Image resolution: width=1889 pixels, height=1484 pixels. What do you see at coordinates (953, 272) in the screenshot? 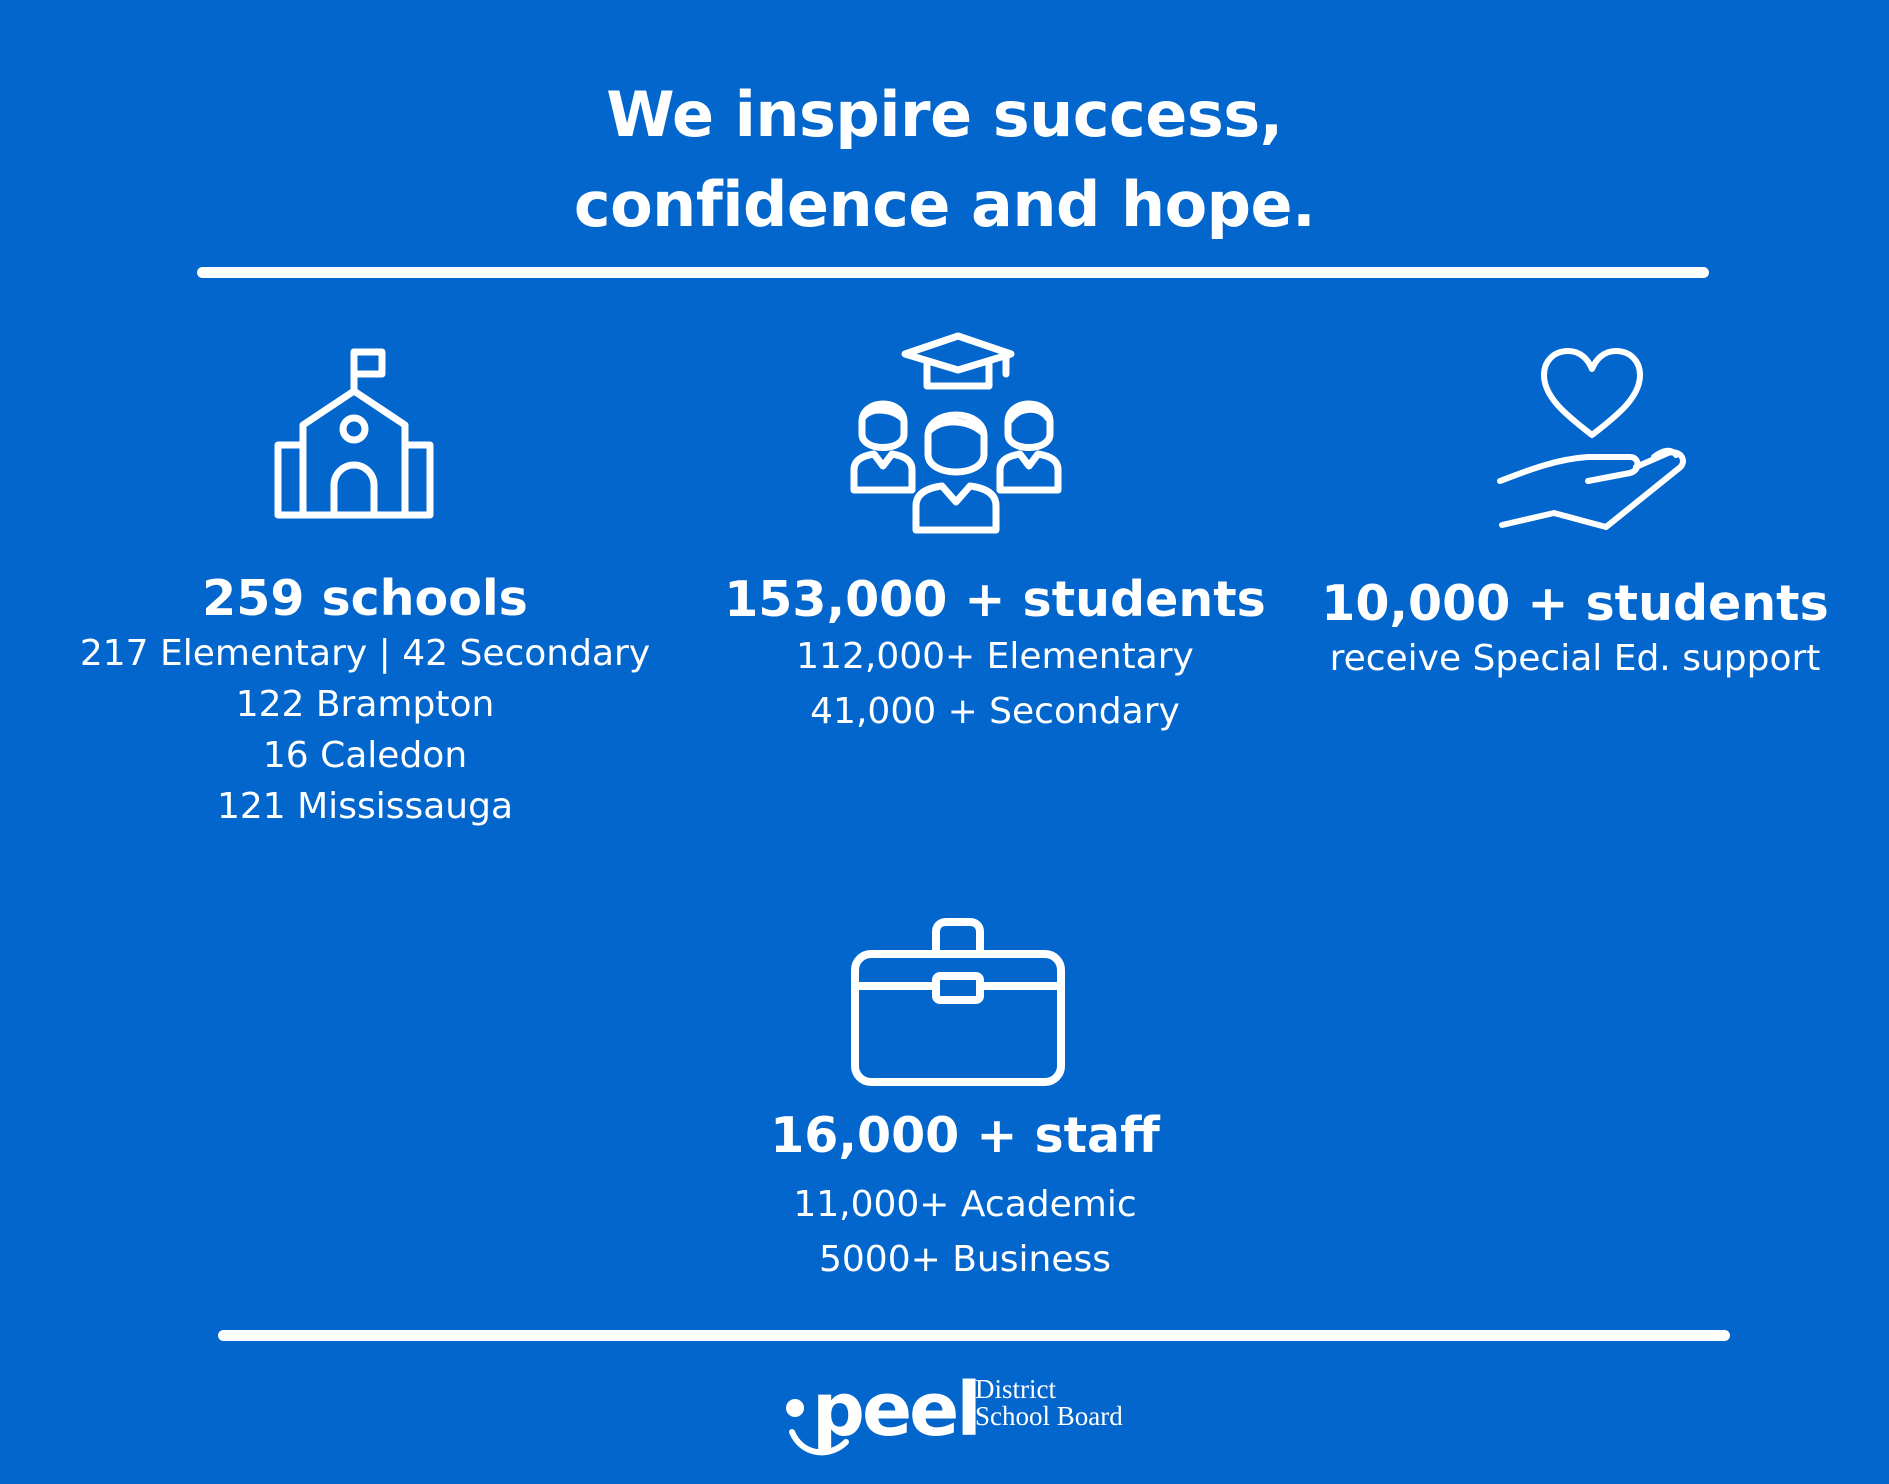
I see `top-divider` at bounding box center [953, 272].